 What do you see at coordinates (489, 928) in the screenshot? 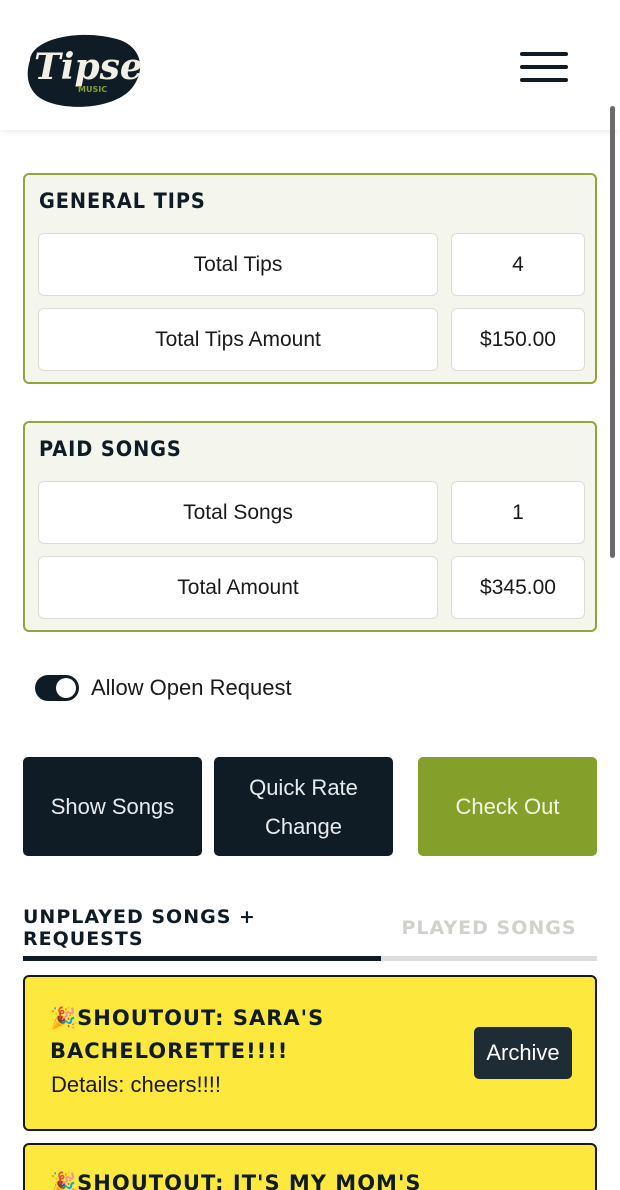
I see `tab-played-songs: PLAYED SONGS` at bounding box center [489, 928].